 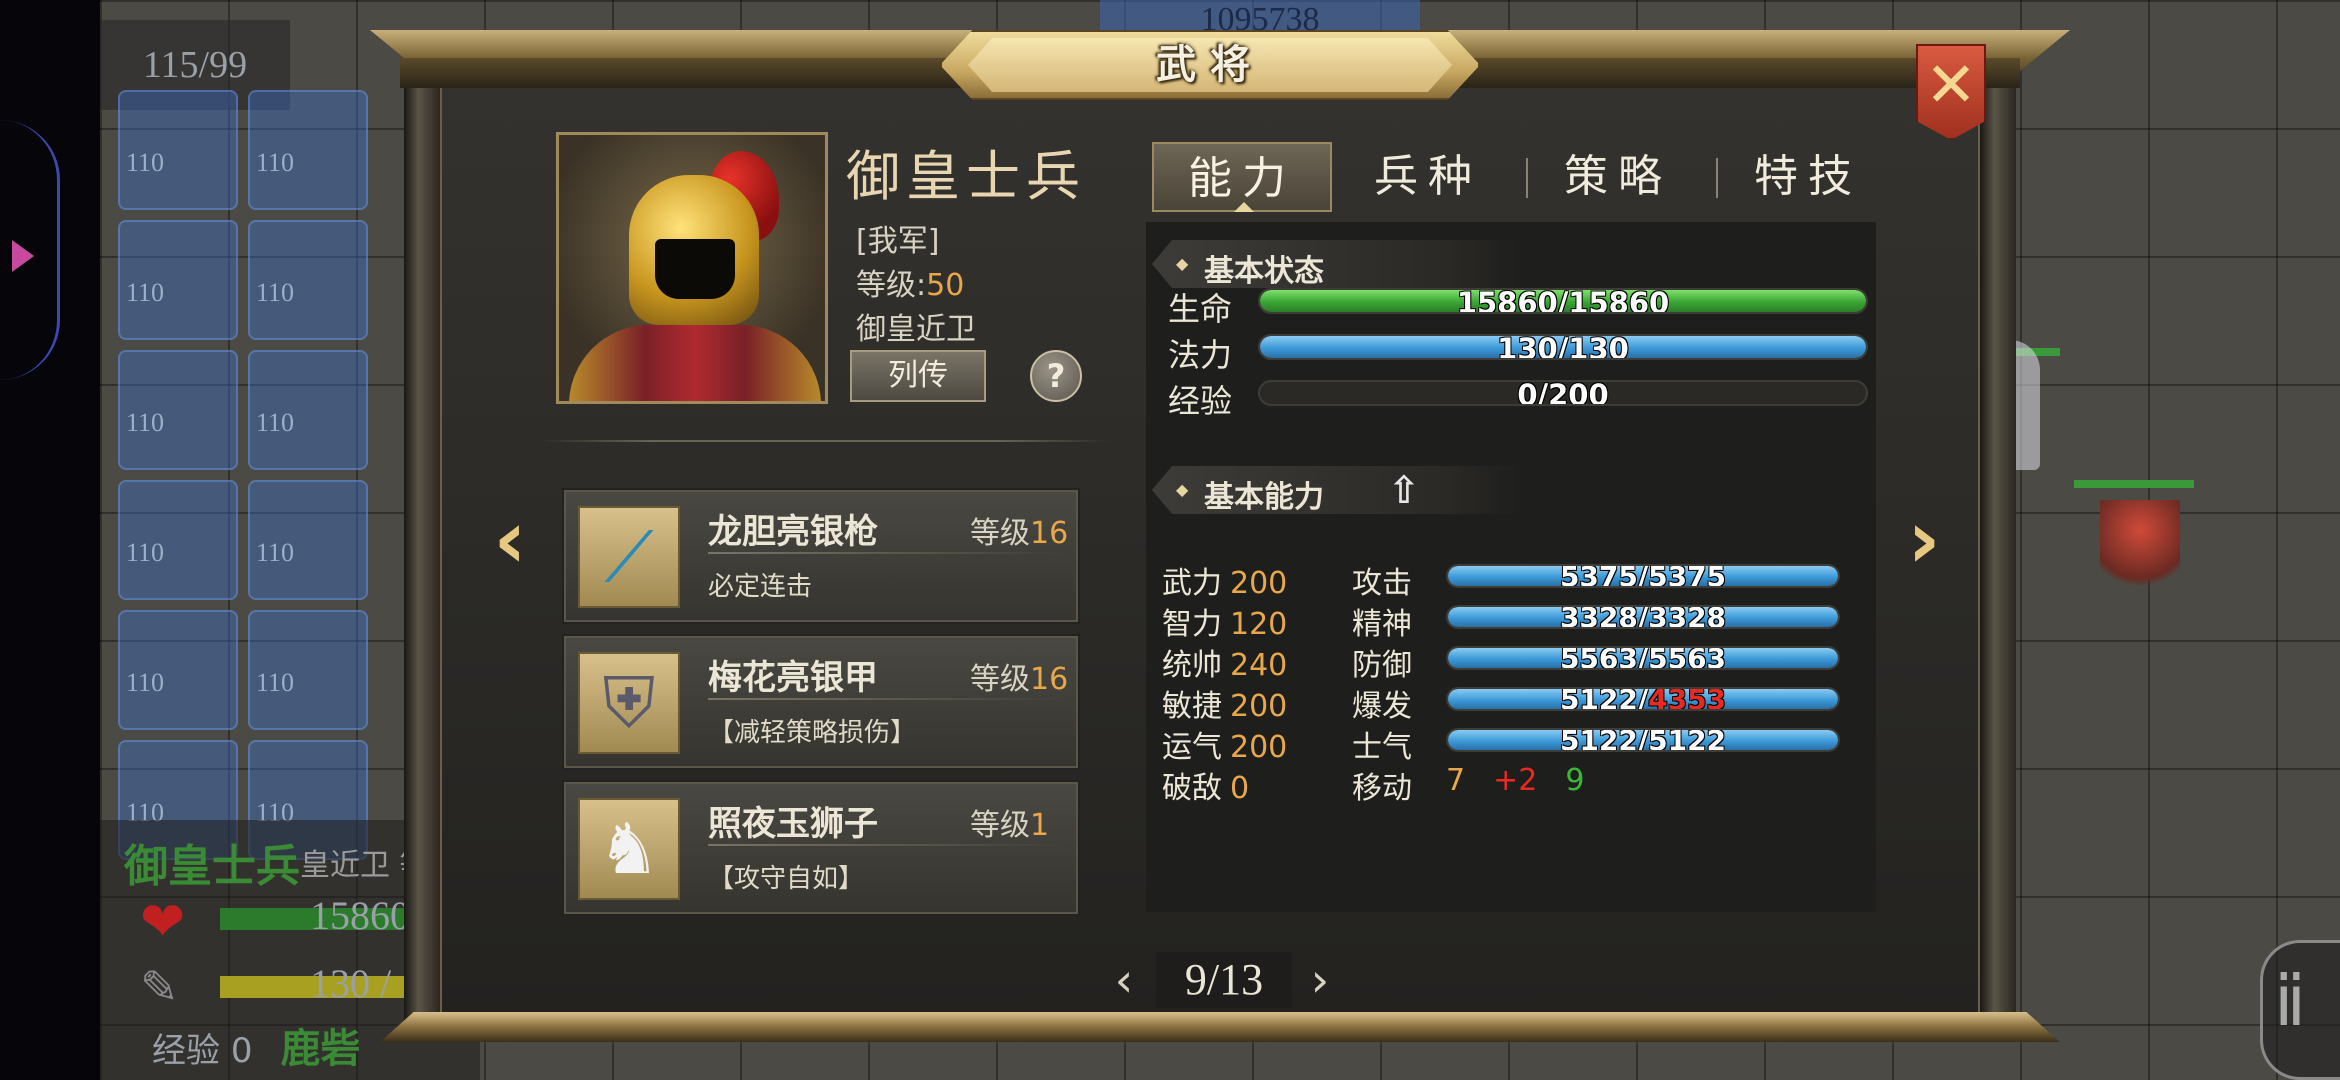 I want to click on attr-label: 敏捷, so click(x=1192, y=706).